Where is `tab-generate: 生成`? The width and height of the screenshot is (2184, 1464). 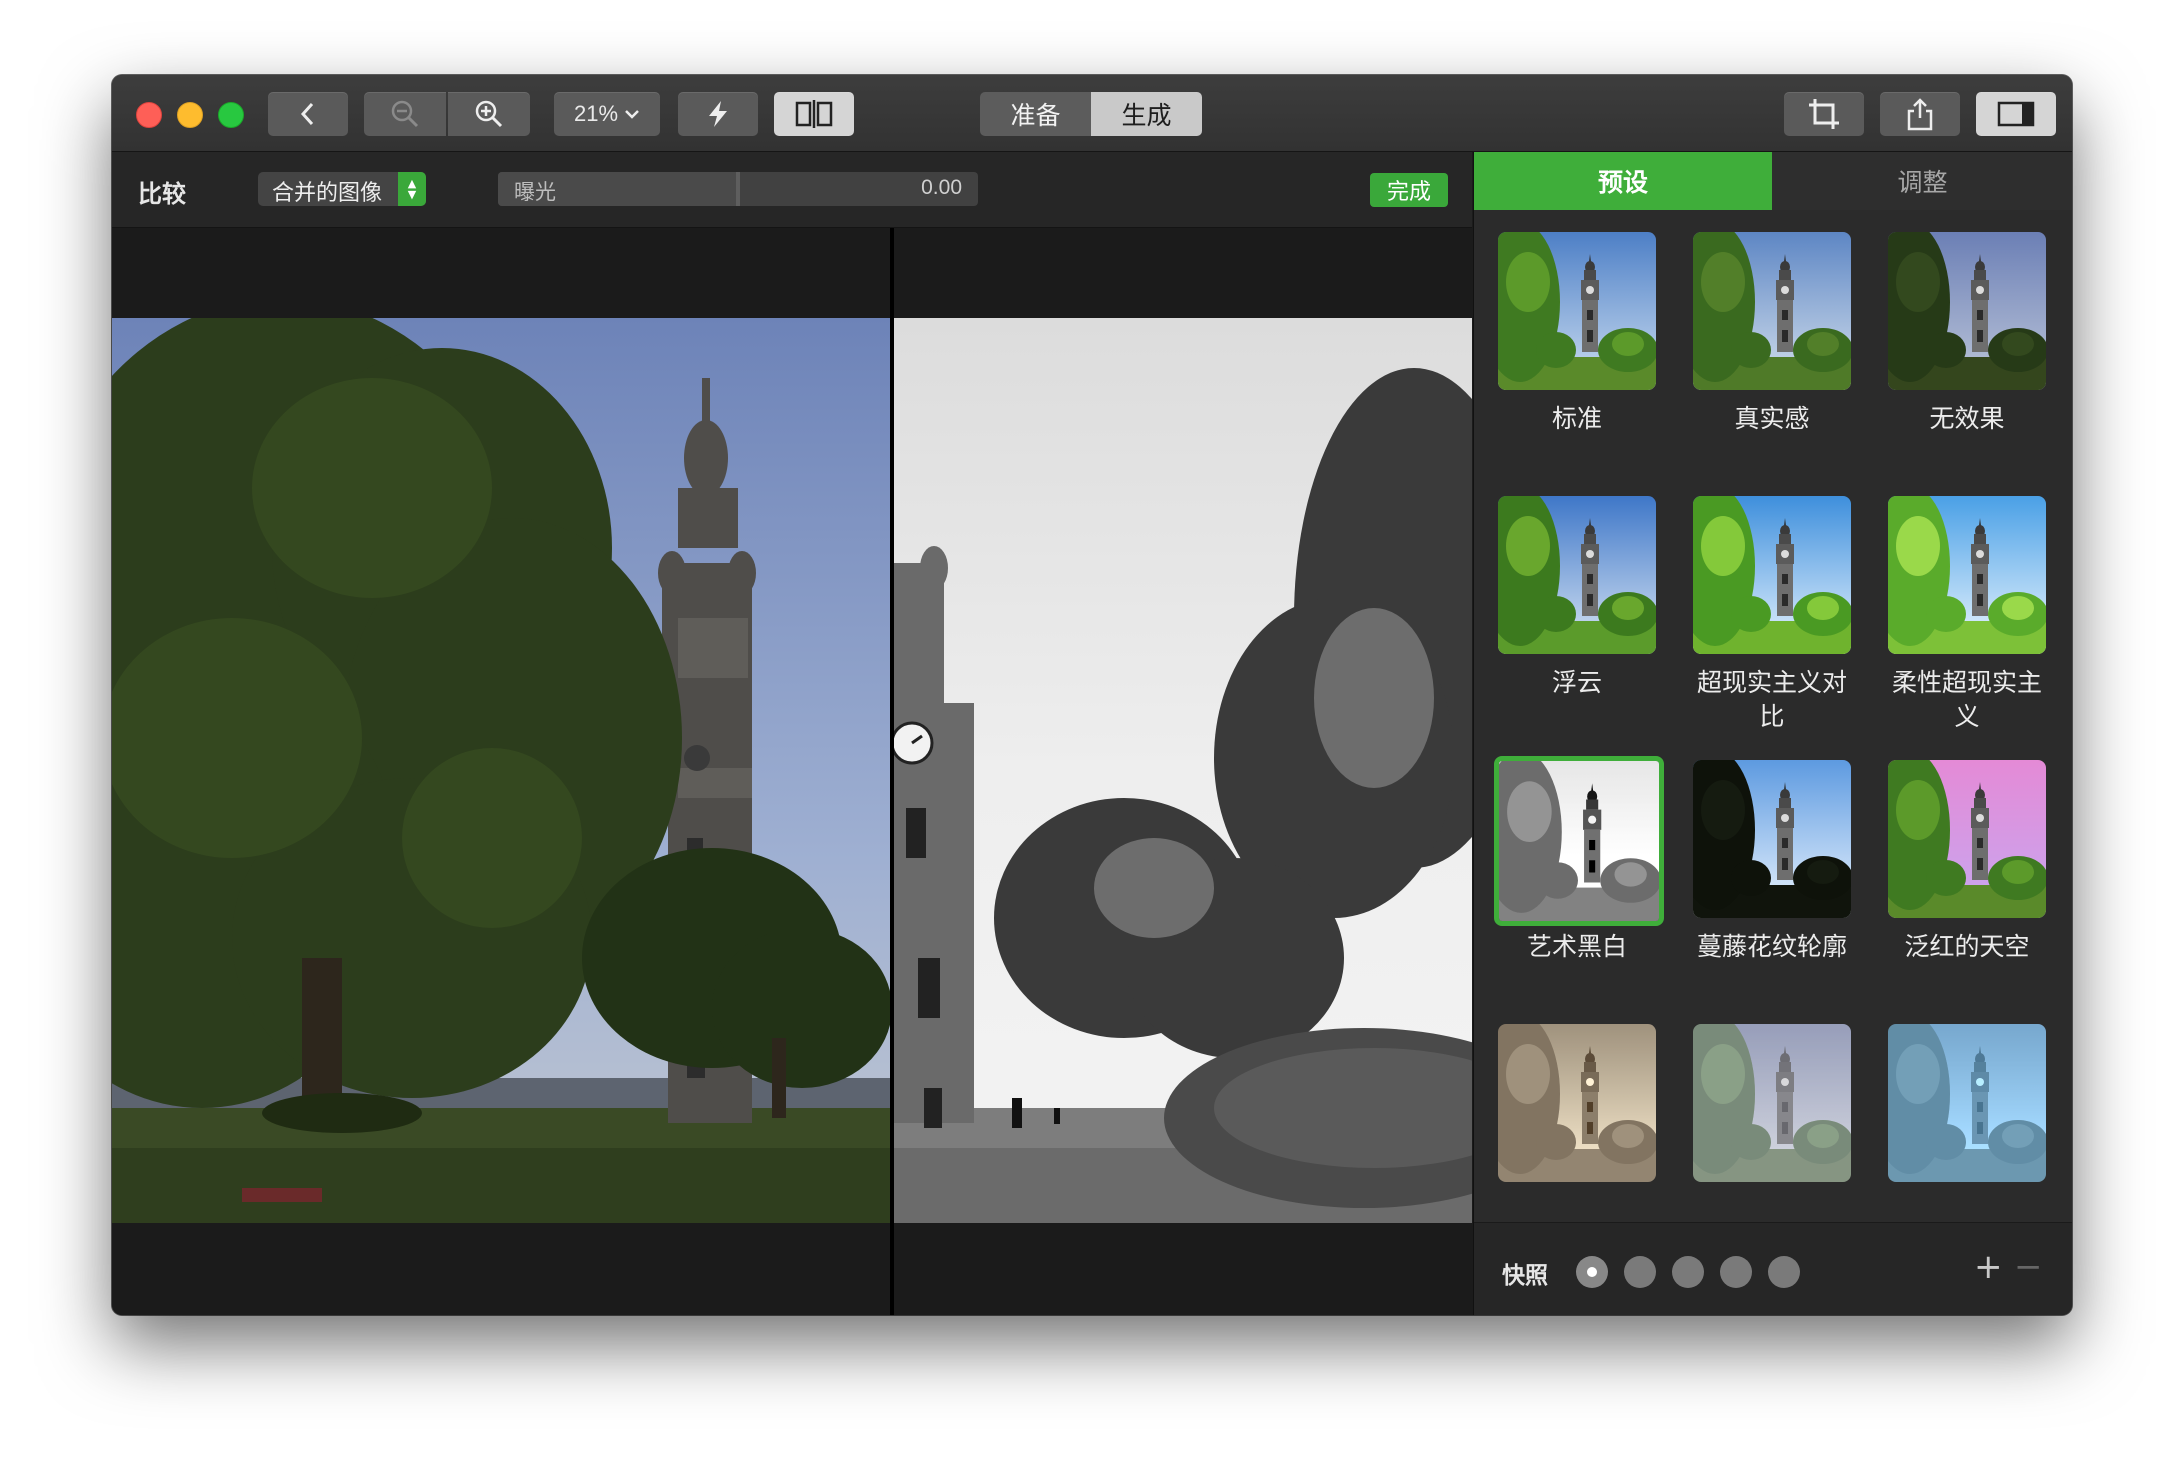 tab-generate: 生成 is located at coordinates (1146, 114).